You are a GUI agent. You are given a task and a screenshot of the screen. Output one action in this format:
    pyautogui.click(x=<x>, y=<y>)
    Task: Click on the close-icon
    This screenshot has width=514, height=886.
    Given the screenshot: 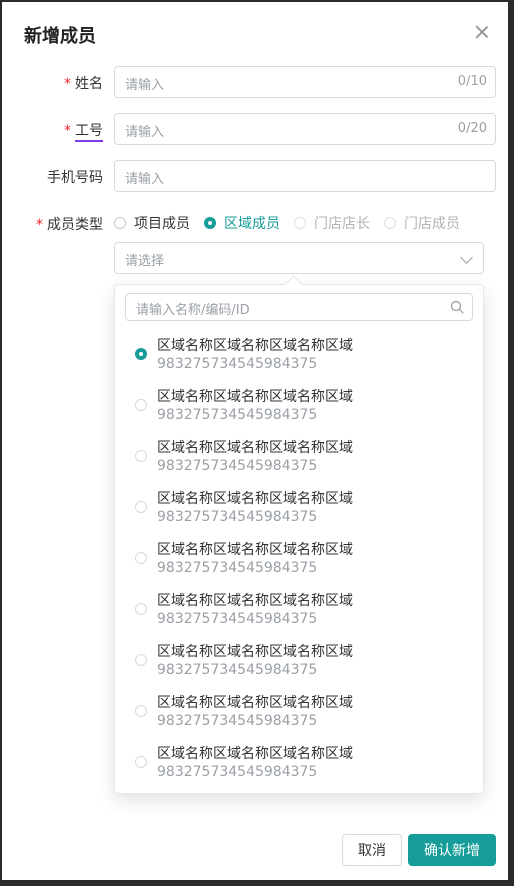 What is the action you would take?
    pyautogui.click(x=482, y=32)
    